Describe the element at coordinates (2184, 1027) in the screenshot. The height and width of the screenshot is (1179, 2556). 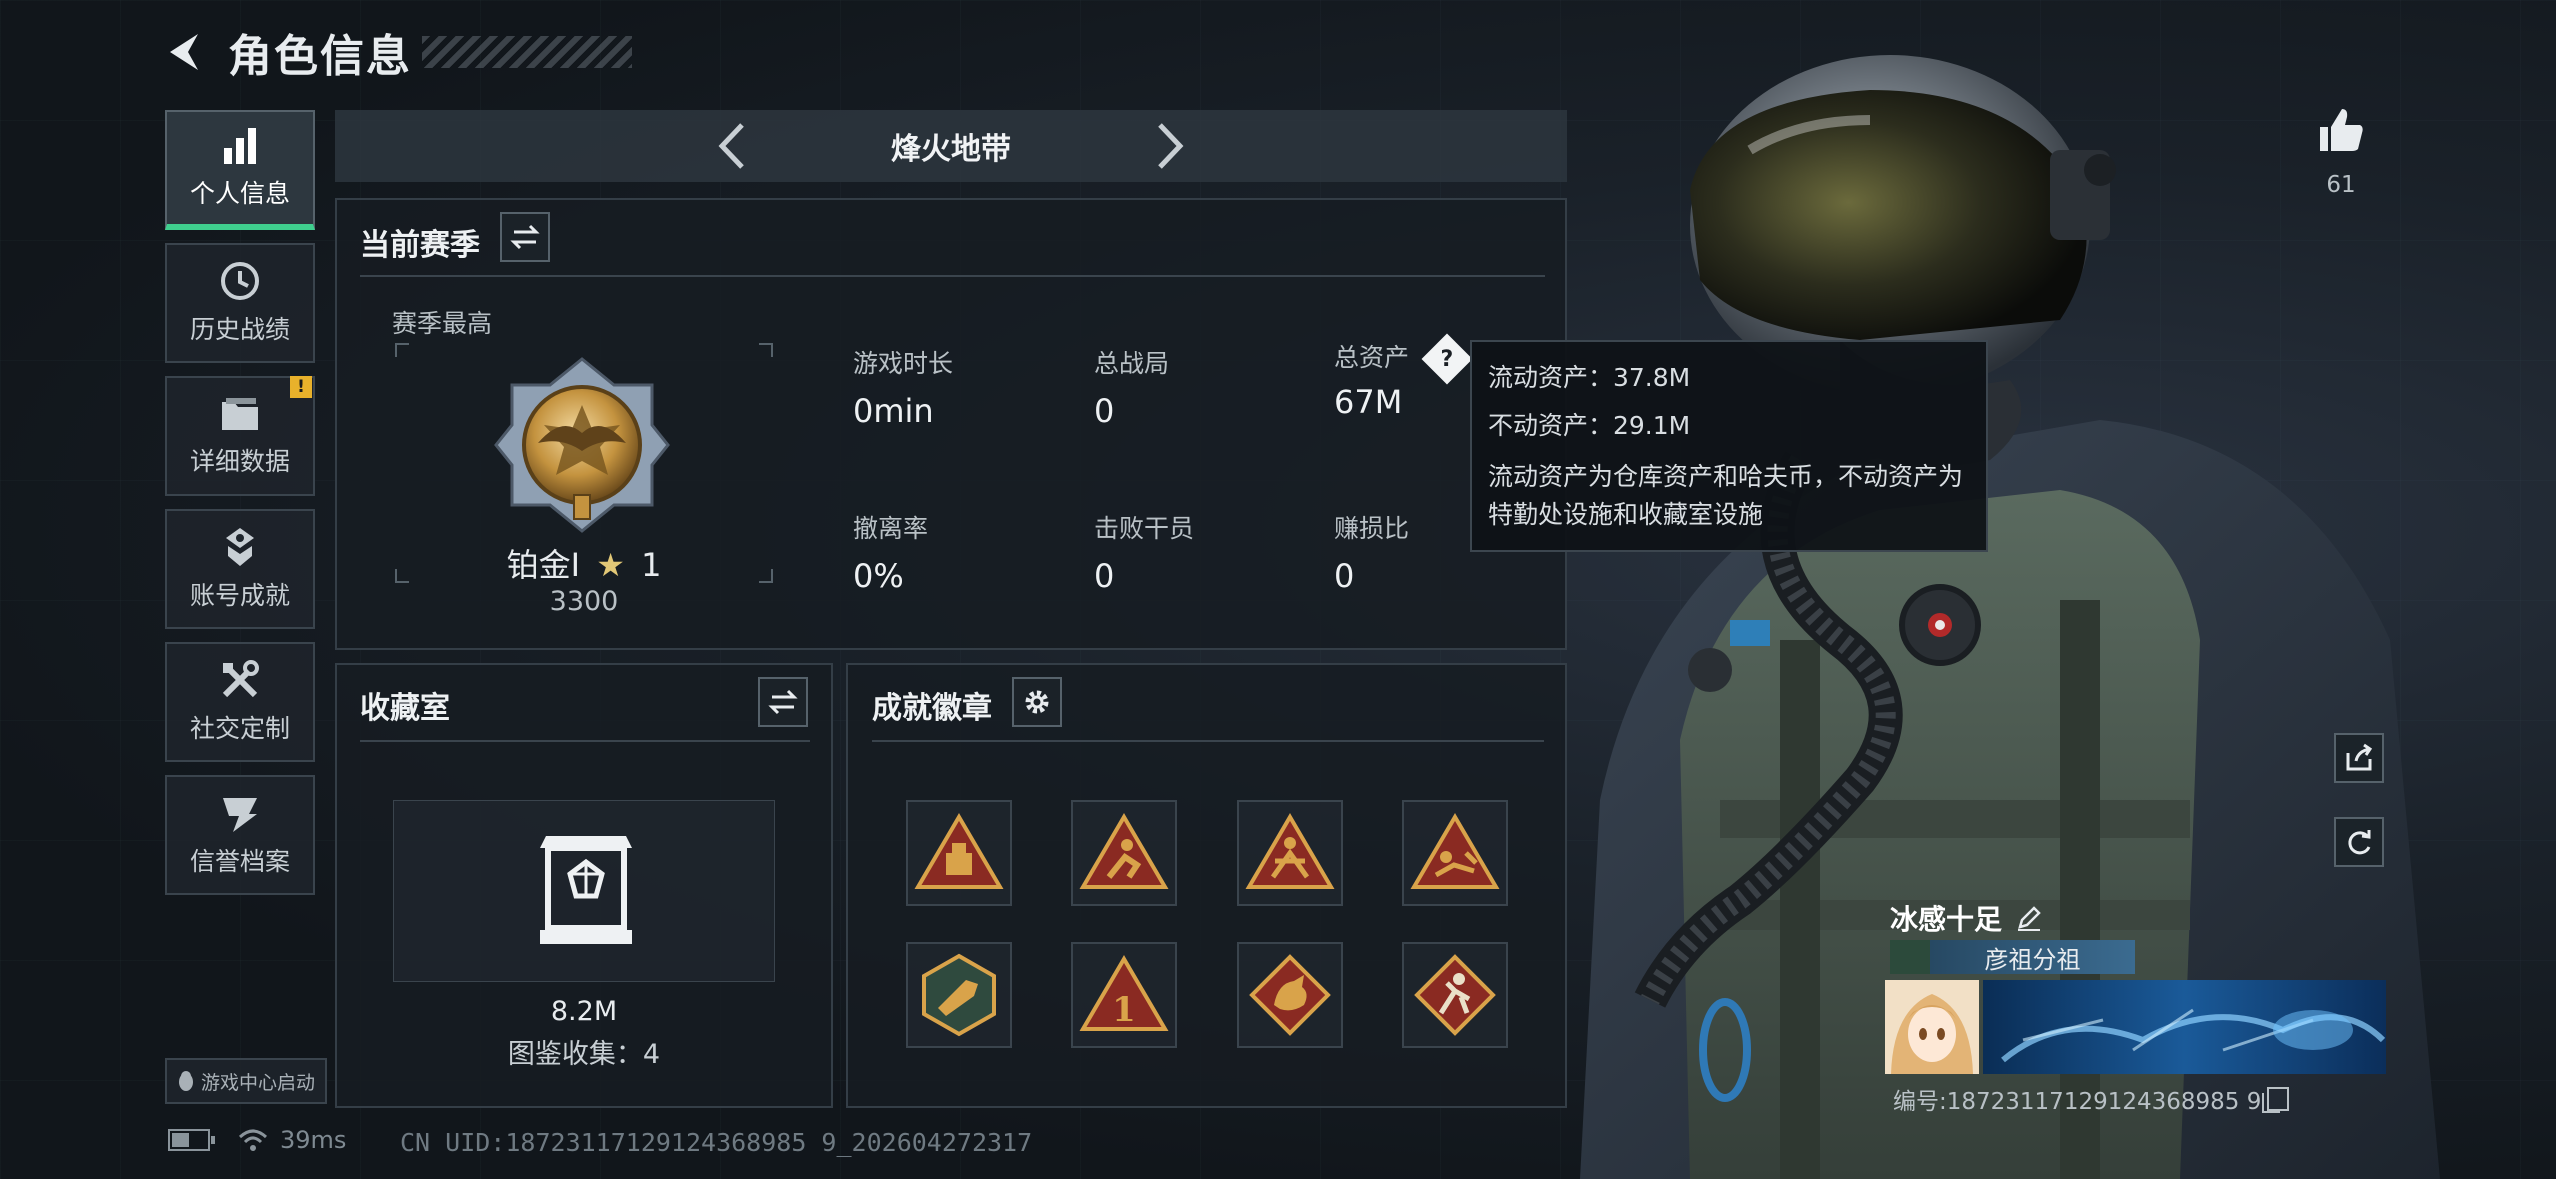
I see `profile-banner` at that location.